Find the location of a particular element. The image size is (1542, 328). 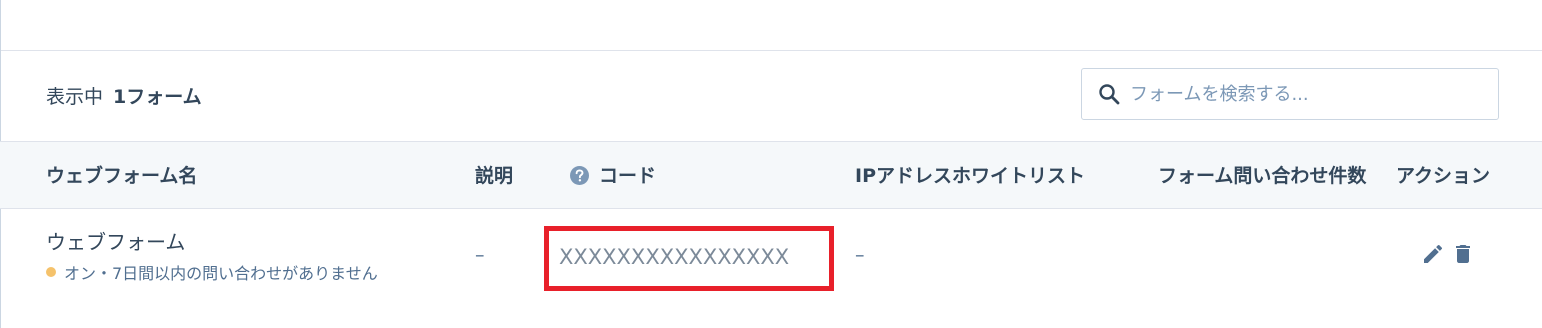

description-cell: – is located at coordinates (480, 255).